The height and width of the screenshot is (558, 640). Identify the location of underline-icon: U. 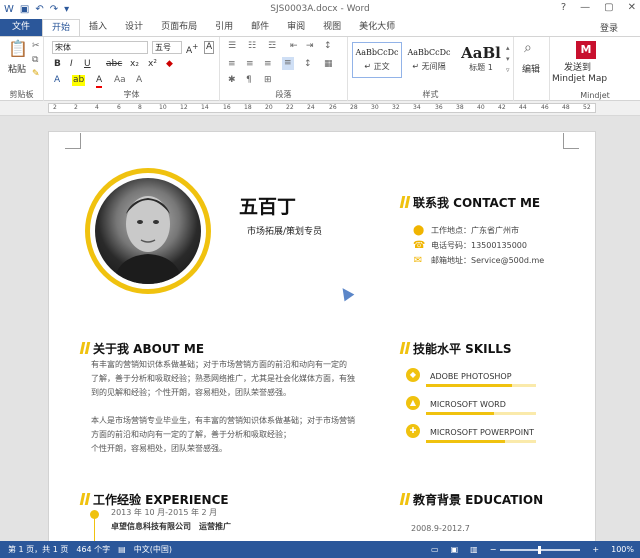
(87, 64).